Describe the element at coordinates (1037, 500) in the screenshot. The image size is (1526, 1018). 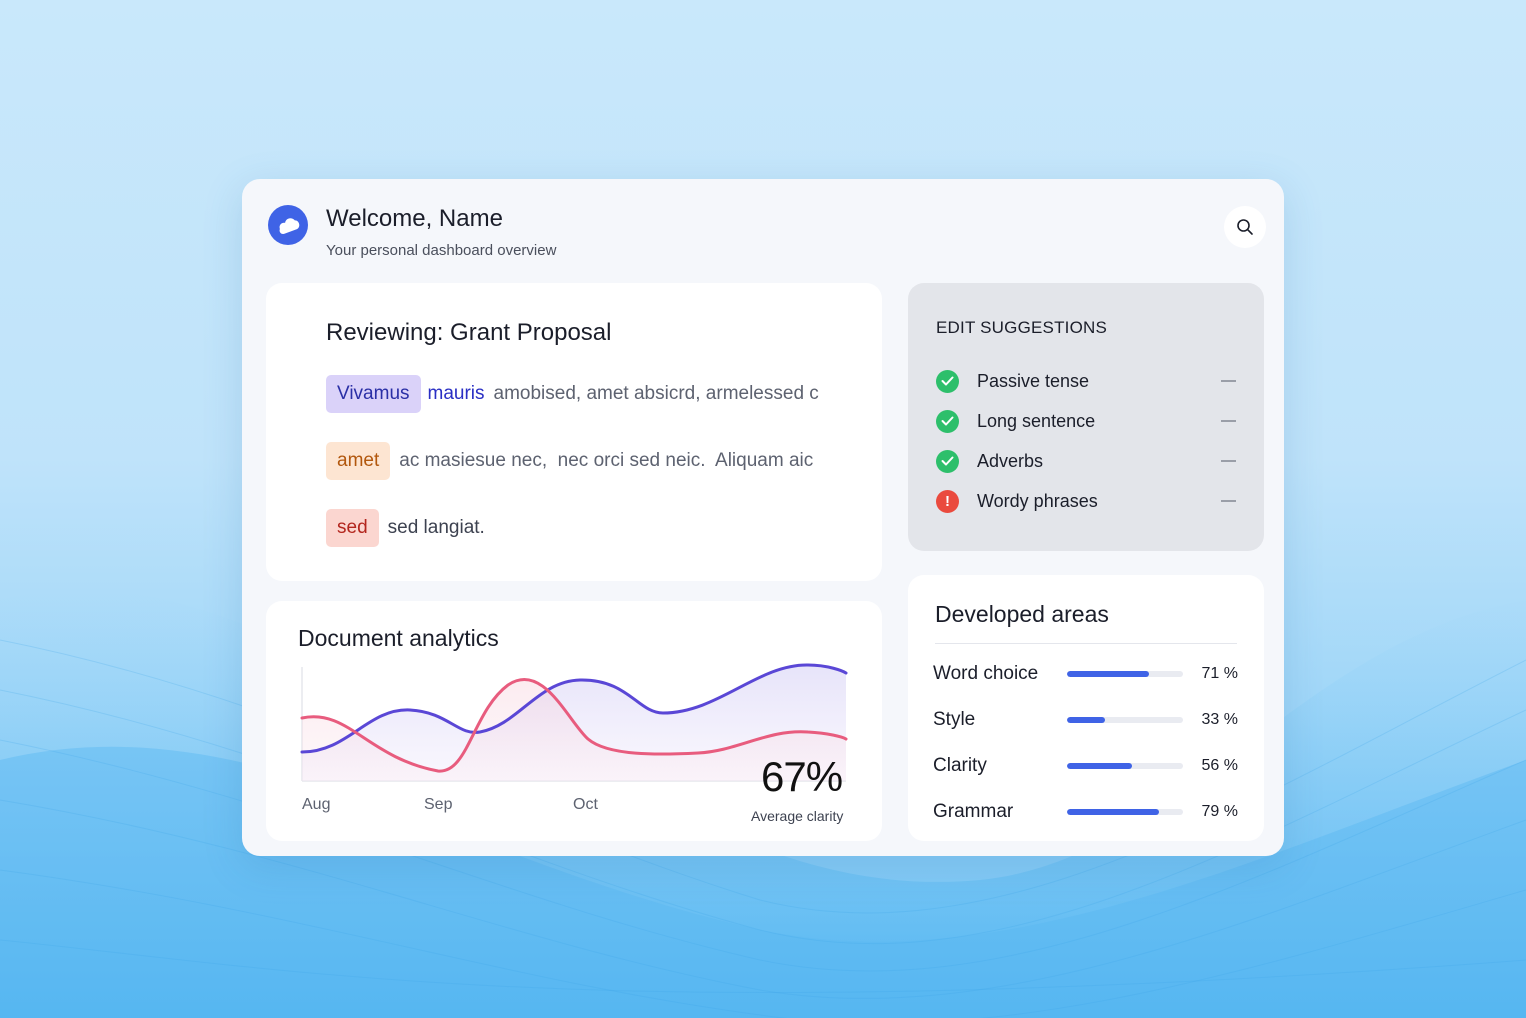
I see `suggestion-label: Wordy phrases` at that location.